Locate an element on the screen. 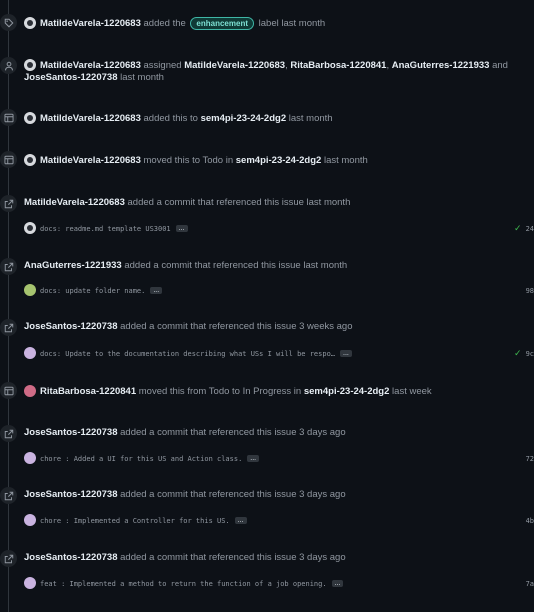 This screenshot has width=534, height=612. commit-sha: 24 is located at coordinates (530, 229).